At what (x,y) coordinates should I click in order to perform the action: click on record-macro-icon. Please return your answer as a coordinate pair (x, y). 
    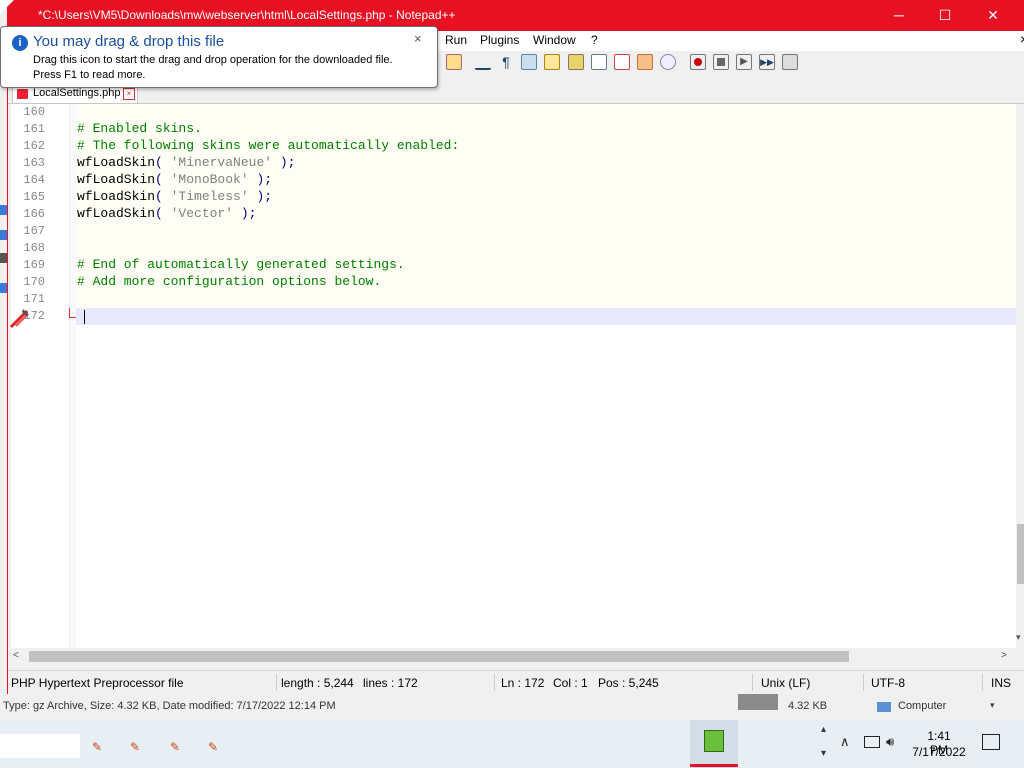
    Looking at the image, I should click on (698, 62).